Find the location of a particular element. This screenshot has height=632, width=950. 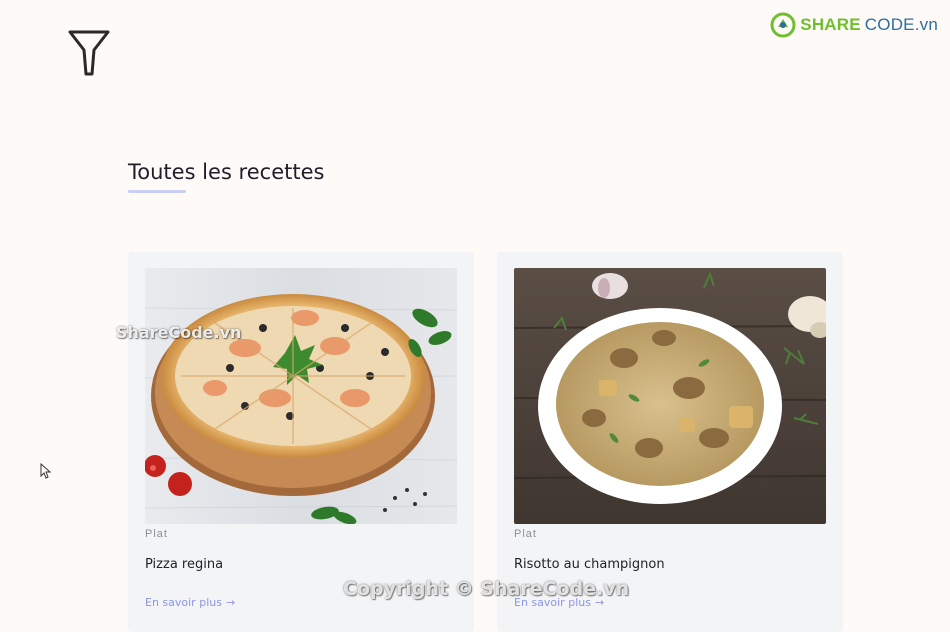

recipe-image-pizza is located at coordinates (301, 396).